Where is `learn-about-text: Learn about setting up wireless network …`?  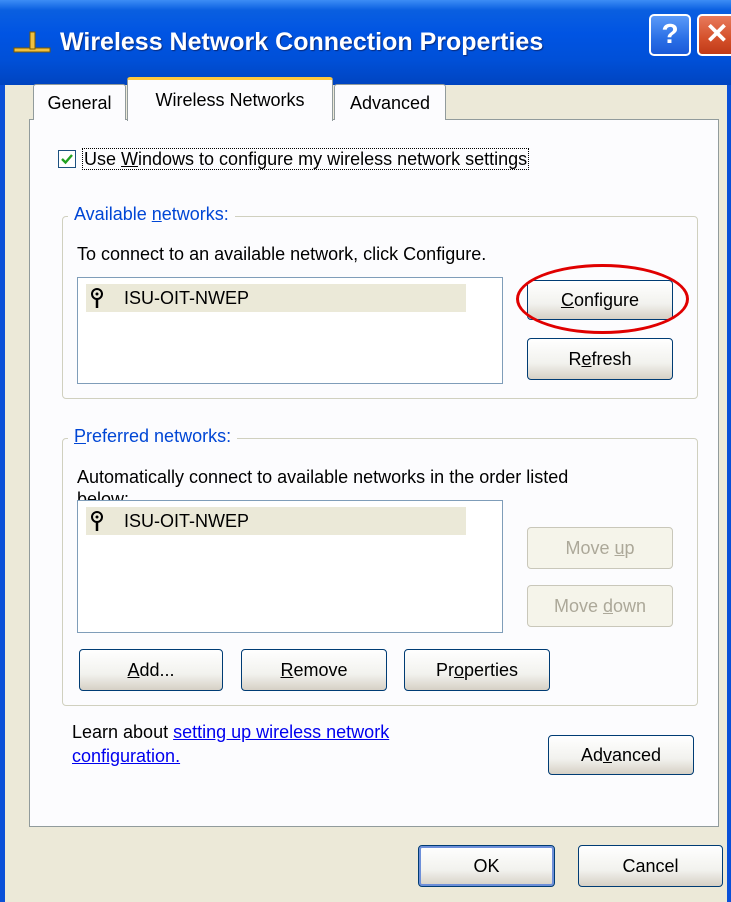
learn-about-text: Learn about setting up wireless network … is located at coordinates (231, 744).